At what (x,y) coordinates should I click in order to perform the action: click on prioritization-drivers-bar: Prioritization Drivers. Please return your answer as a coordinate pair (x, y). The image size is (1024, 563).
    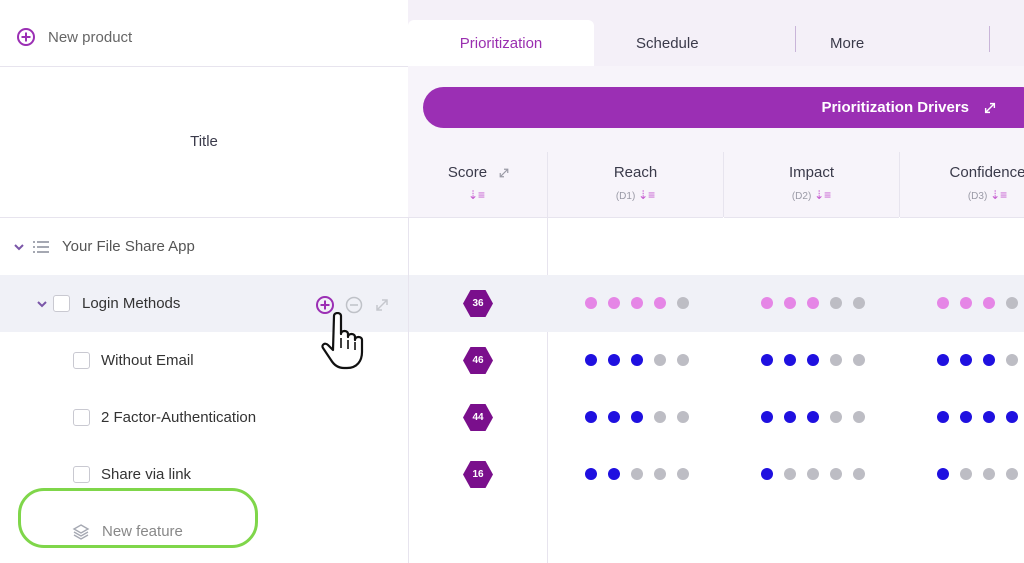
    Looking at the image, I should click on (723, 107).